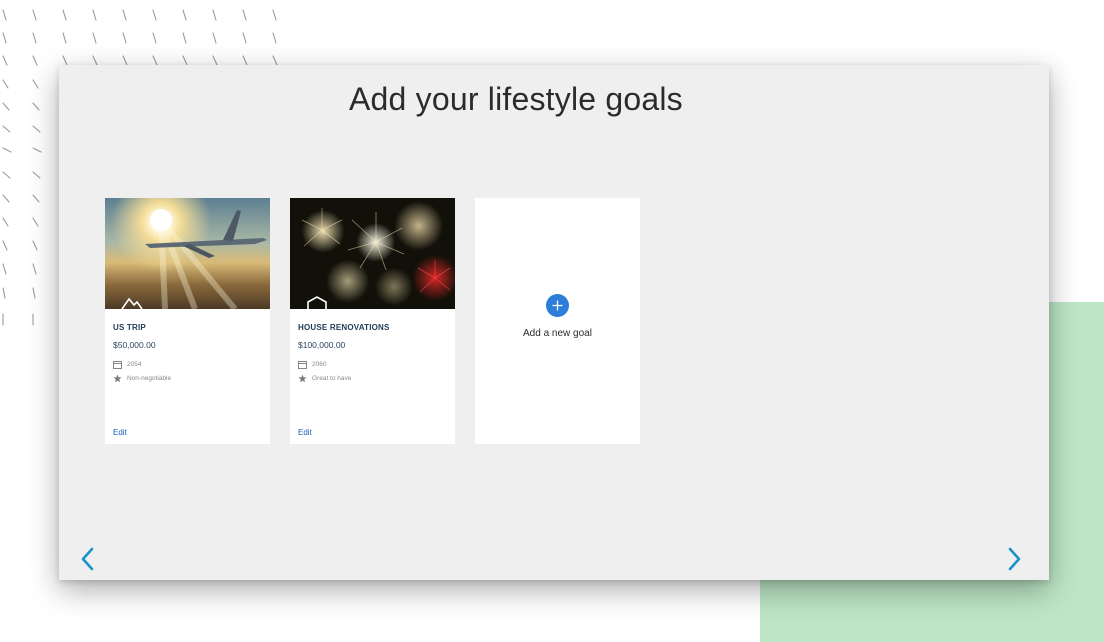  I want to click on goal-image-airplane, so click(187, 253).